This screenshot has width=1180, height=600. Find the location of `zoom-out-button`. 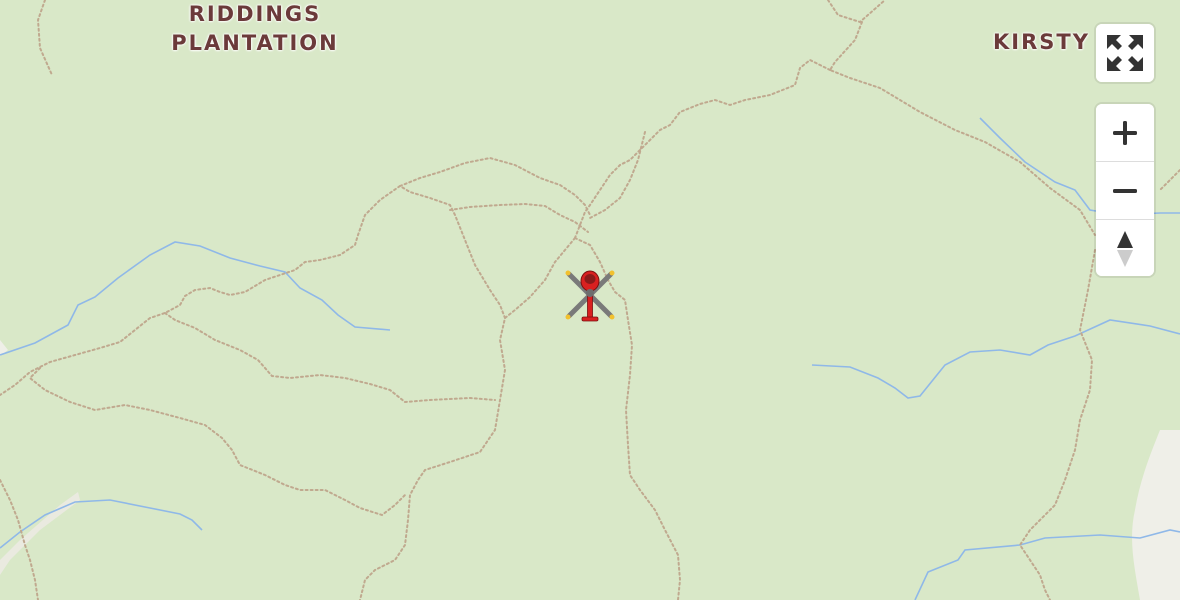

zoom-out-button is located at coordinates (1125, 190).